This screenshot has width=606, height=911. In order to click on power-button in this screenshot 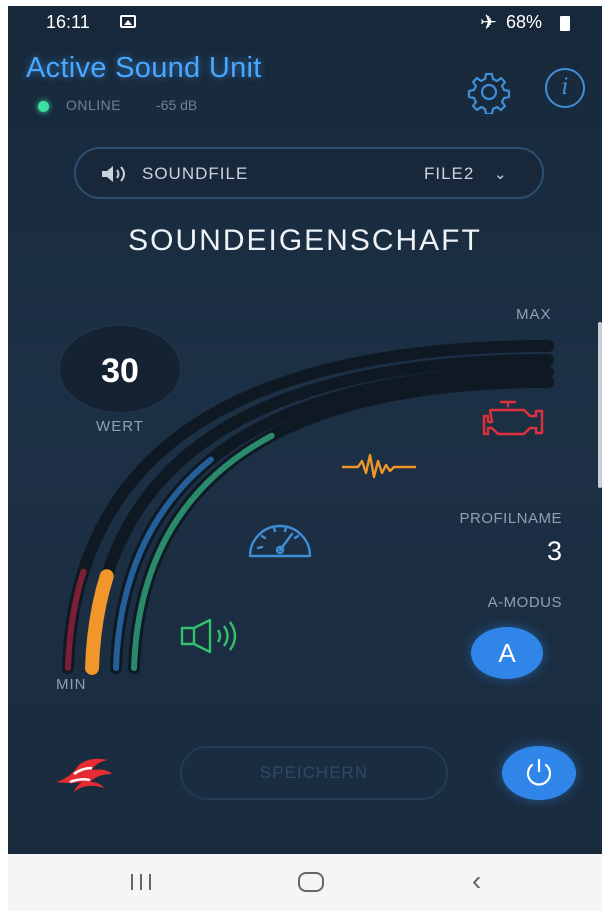, I will do `click(539, 773)`.